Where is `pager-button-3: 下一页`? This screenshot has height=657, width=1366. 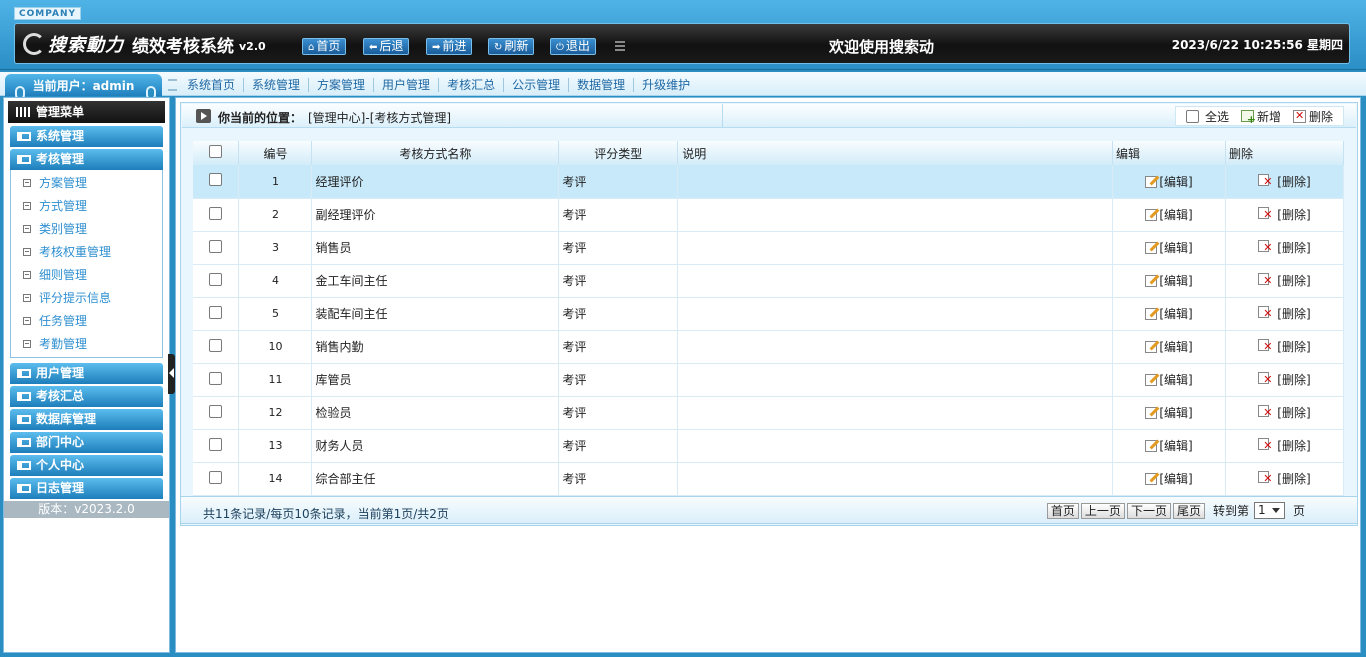
pager-button-3: 下一页 is located at coordinates (1148, 510).